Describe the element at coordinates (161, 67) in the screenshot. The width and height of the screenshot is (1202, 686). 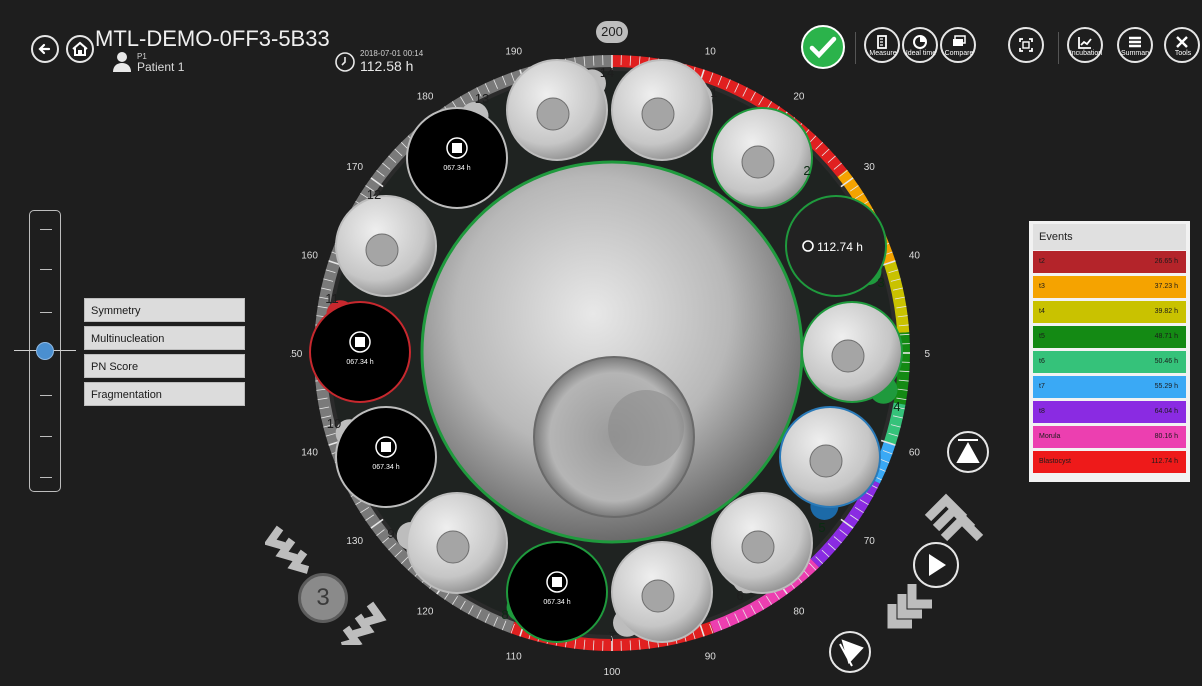
I see `patient-name: Patient 1` at that location.